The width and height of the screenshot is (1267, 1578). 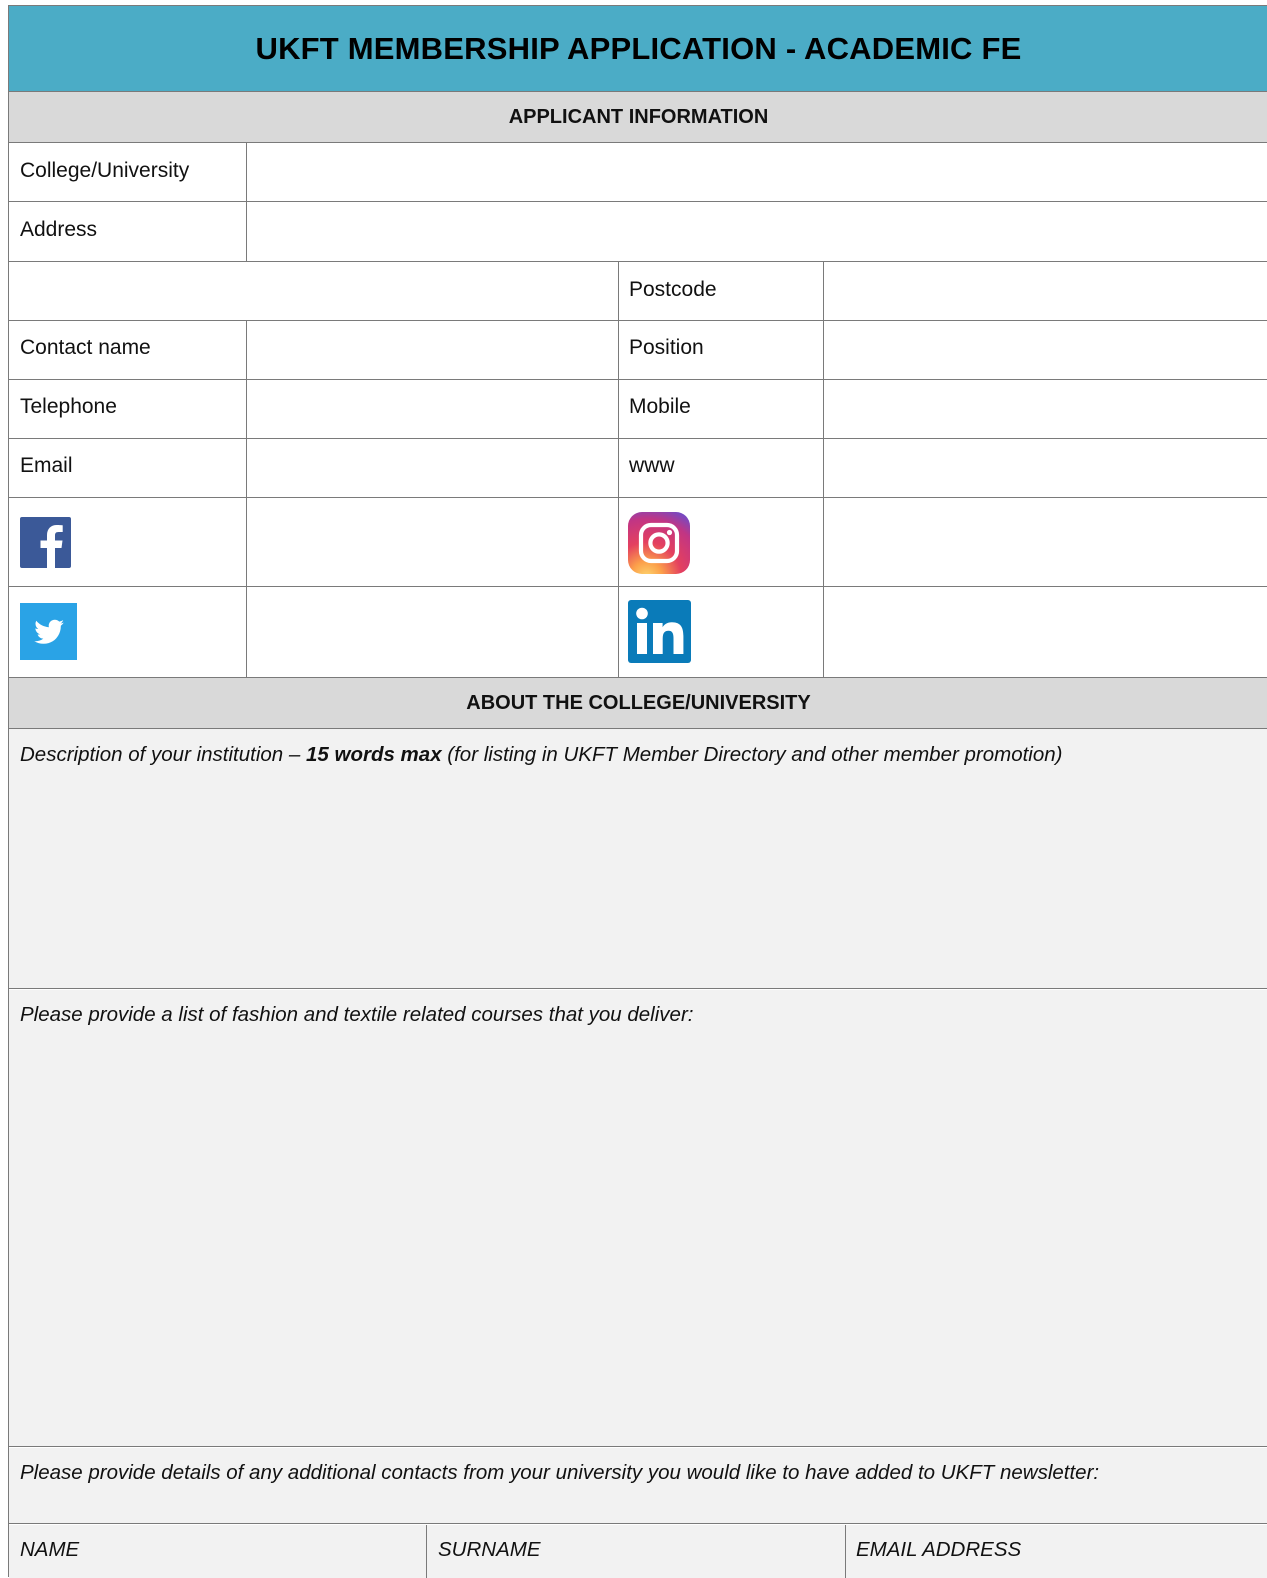 I want to click on about-section-heading-text: ABOUT THE COLLEGE/UNIVERSITY, so click(x=638, y=702).